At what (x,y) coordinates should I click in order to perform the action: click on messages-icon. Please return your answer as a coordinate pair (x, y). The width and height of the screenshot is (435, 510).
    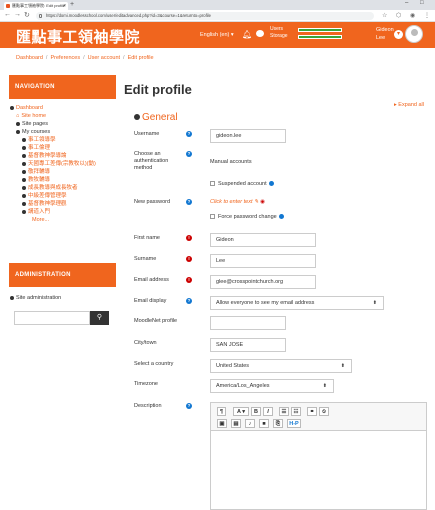
    Looking at the image, I should click on (260, 33).